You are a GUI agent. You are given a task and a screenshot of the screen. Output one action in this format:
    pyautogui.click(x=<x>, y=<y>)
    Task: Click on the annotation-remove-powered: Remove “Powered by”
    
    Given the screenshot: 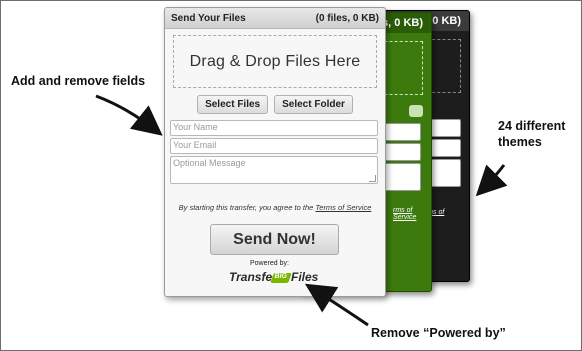 What is the action you would take?
    pyautogui.click(x=438, y=333)
    